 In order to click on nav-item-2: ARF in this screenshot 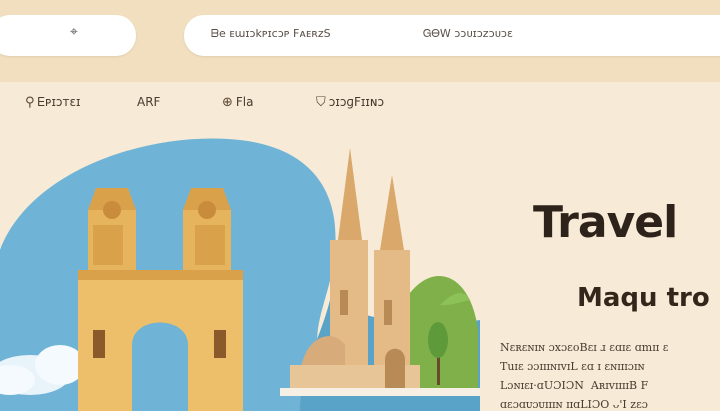, I will do `click(148, 102)`.